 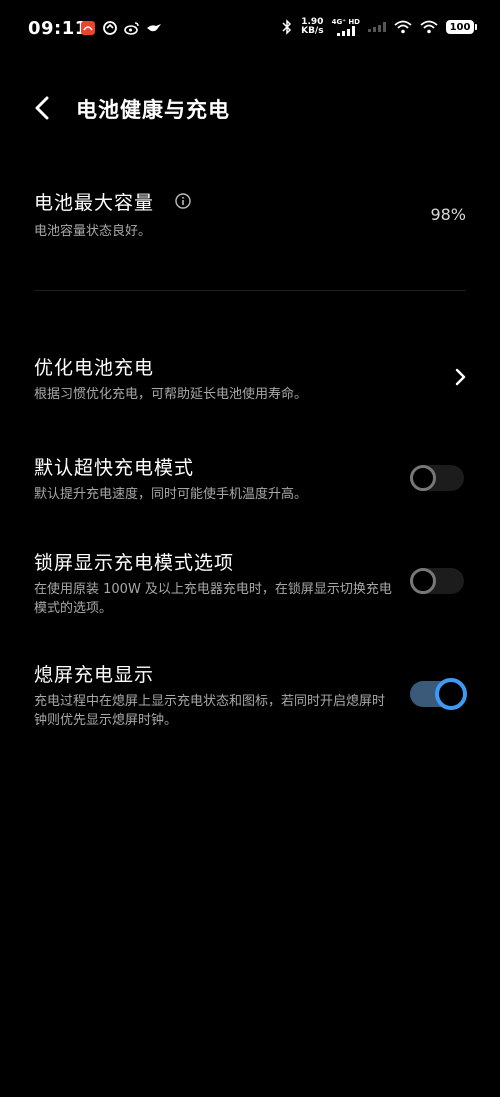 I want to click on aod-charging-display-toggle, so click(x=438, y=694).